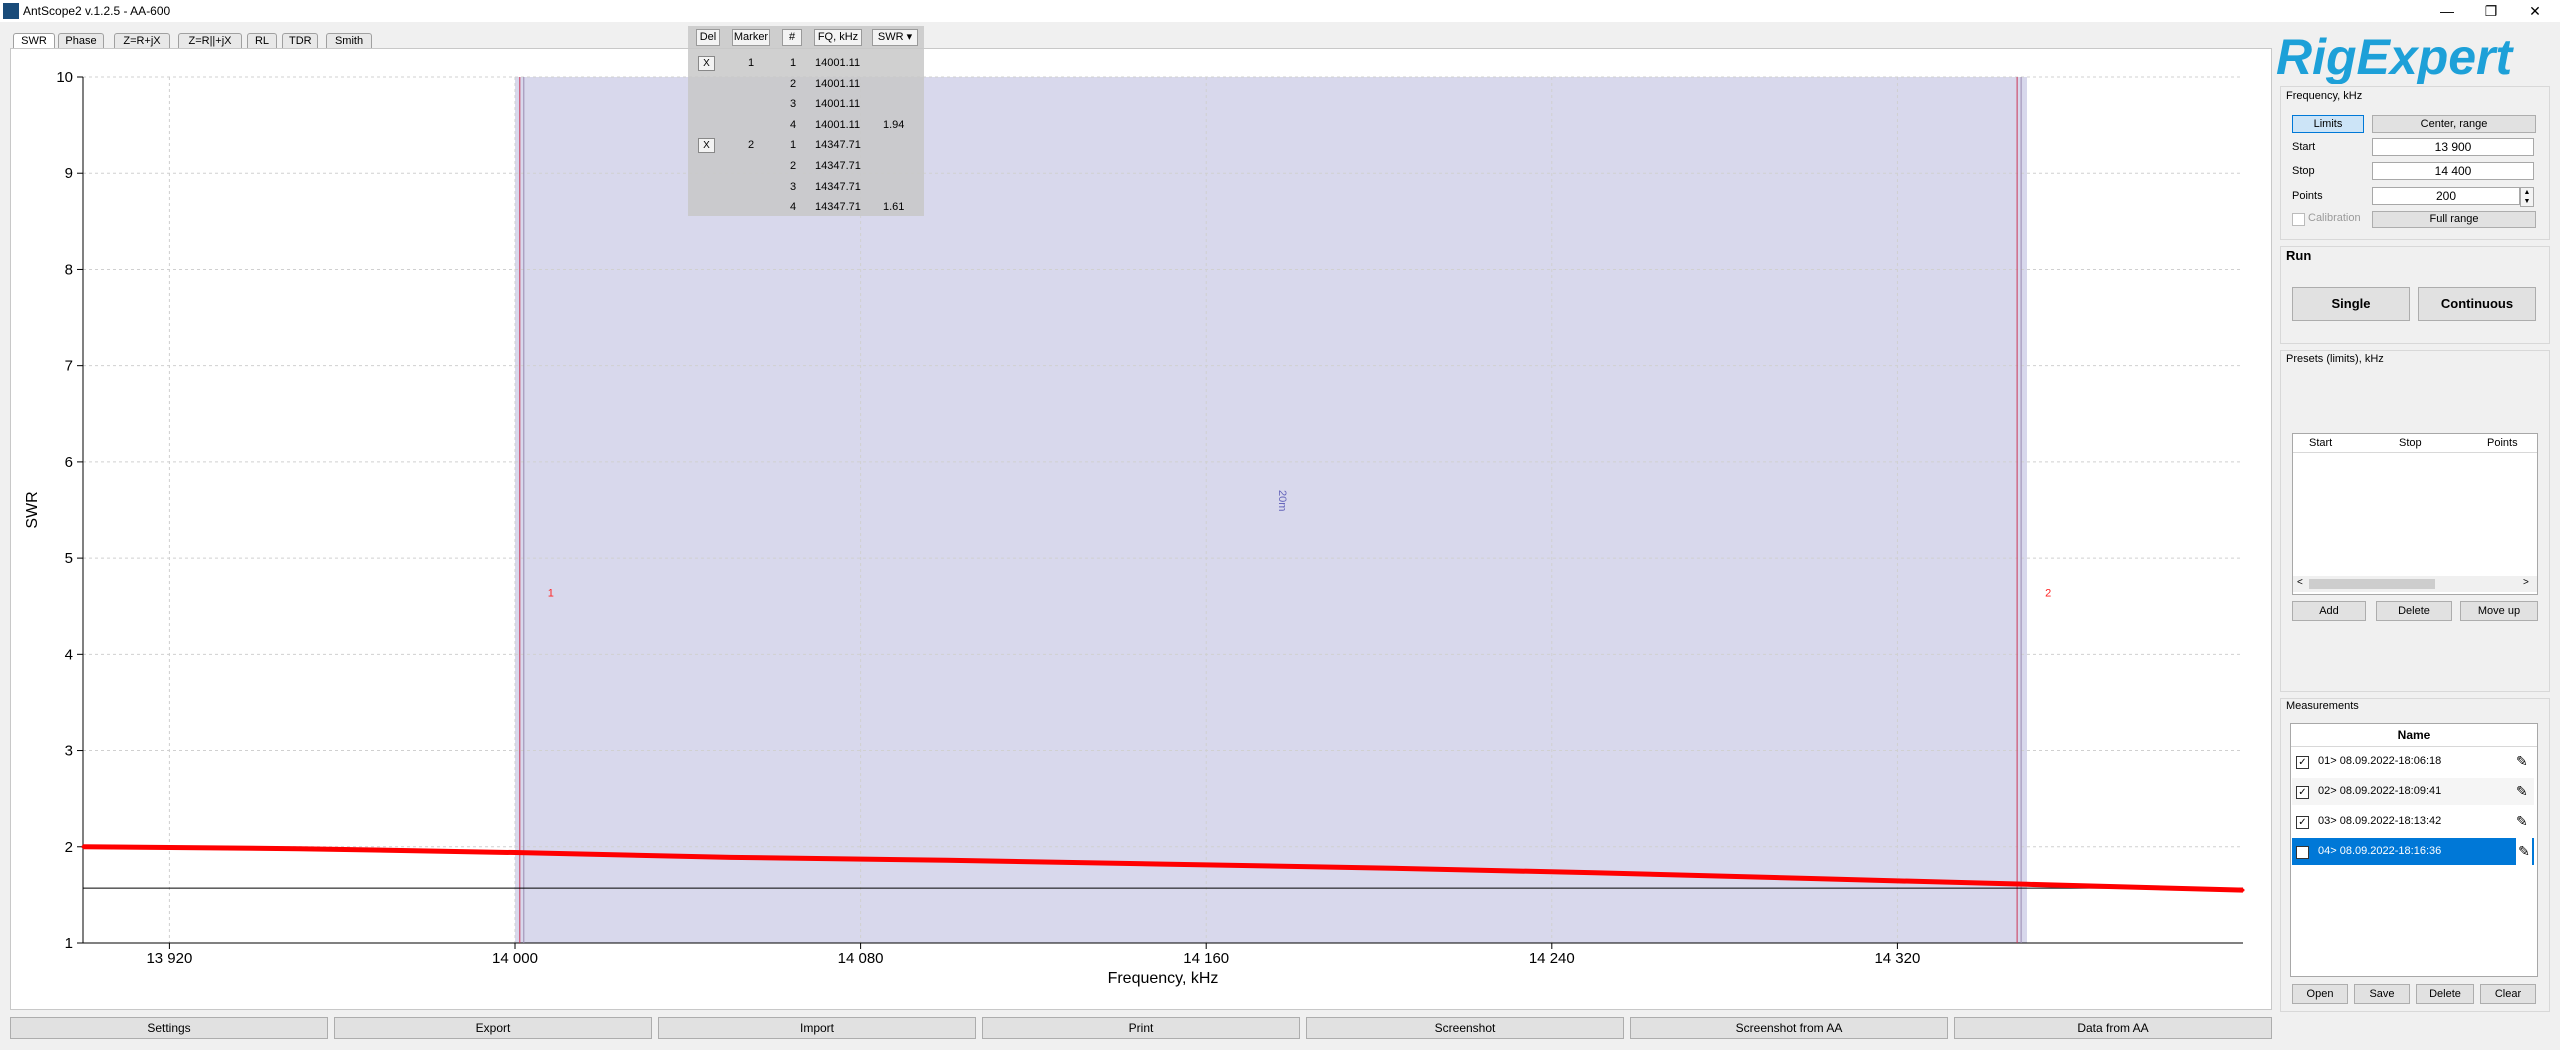 This screenshot has height=1050, width=2560. Describe the element at coordinates (2413, 791) in the screenshot. I see `measurement-item: ✓ 02> 08.09.2022-18:09:41 ✎` at that location.